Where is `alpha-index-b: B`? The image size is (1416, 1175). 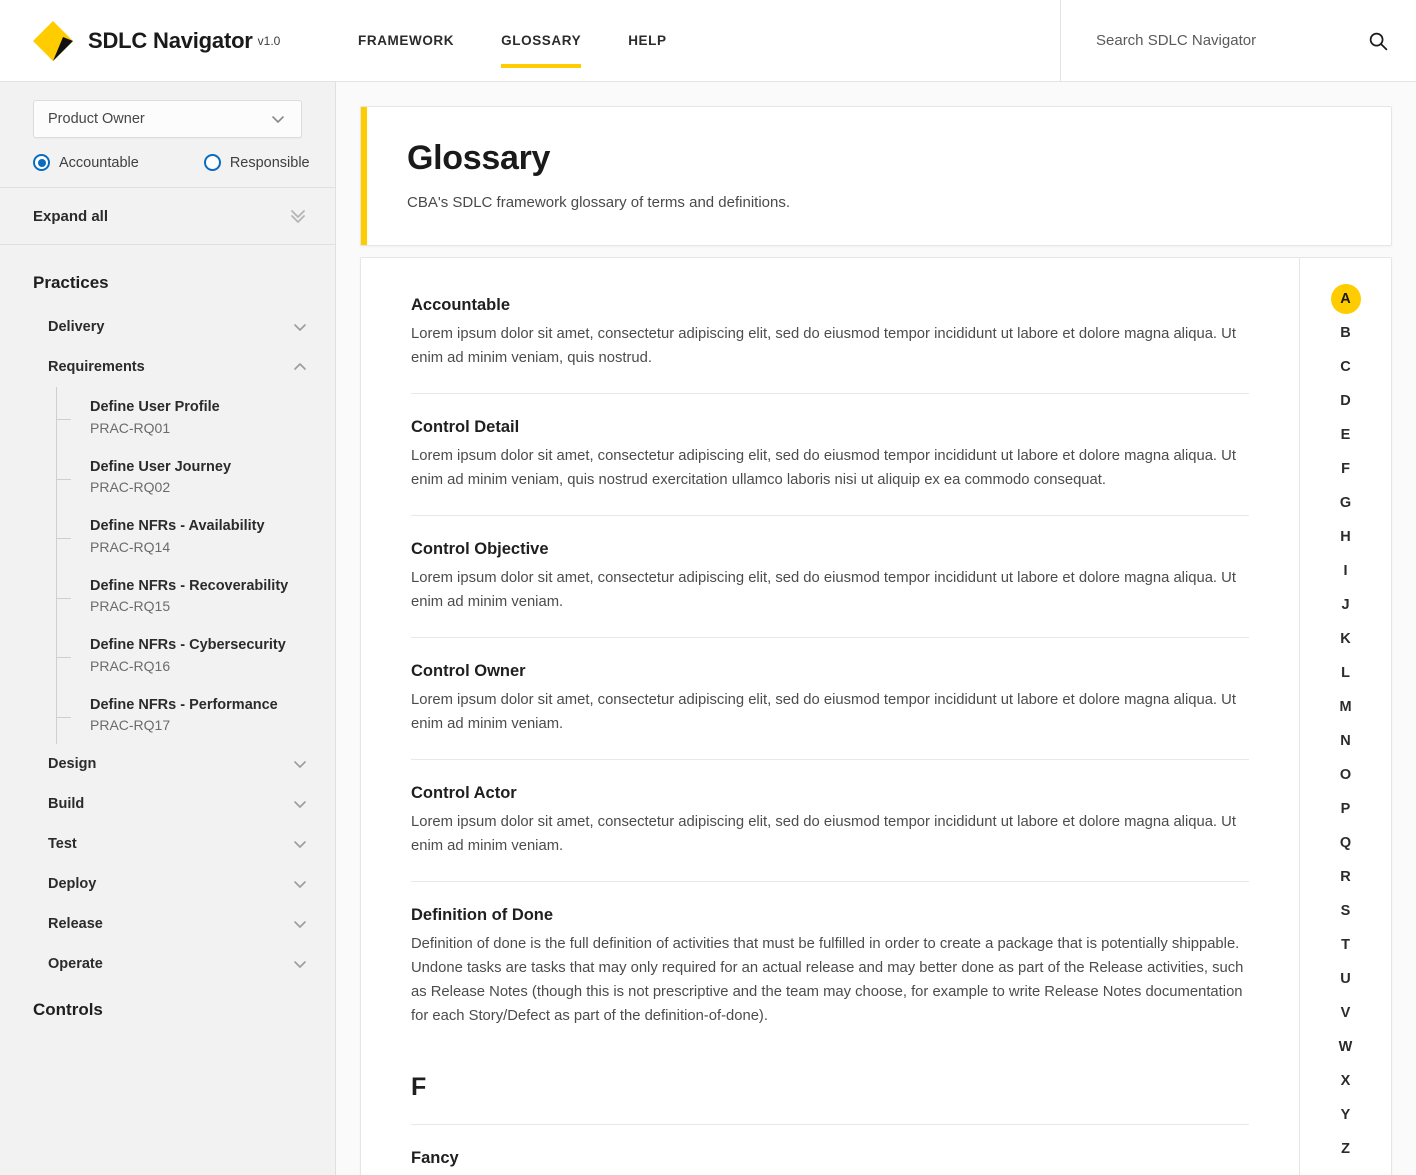
alpha-index-b: B is located at coordinates (1346, 333).